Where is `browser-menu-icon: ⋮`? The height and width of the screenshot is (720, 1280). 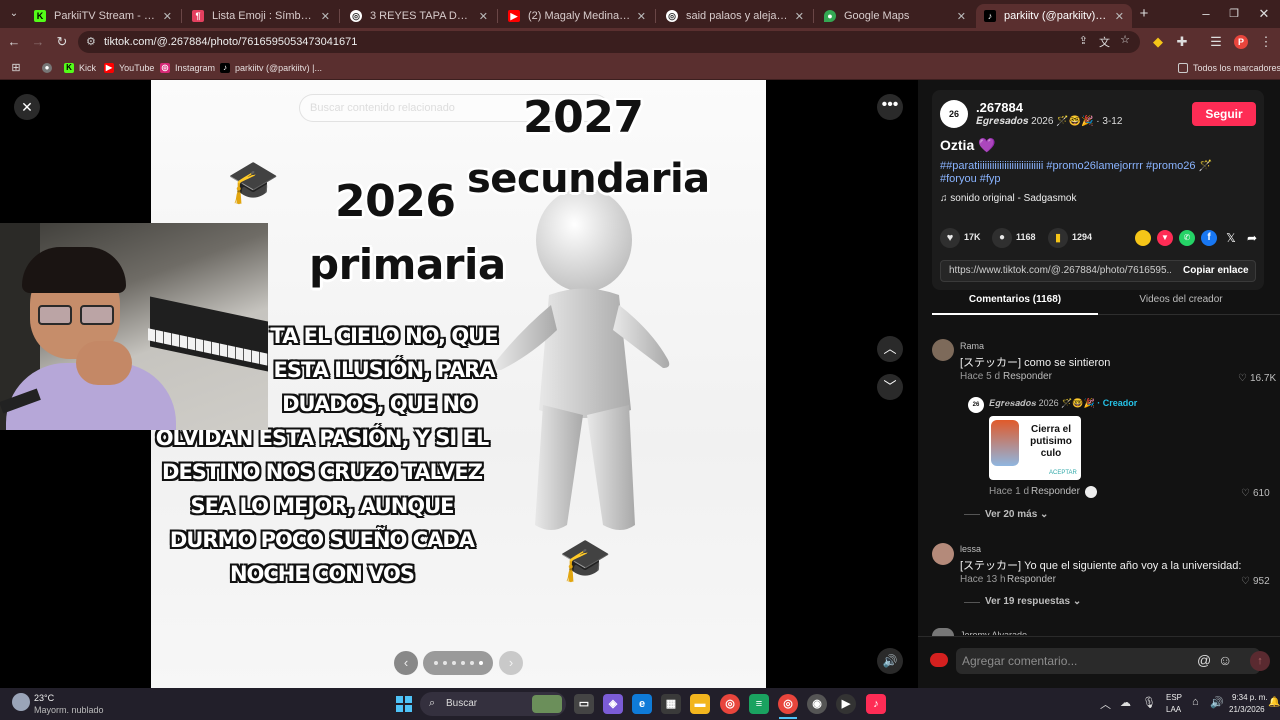 browser-menu-icon: ⋮ is located at coordinates (1266, 42).